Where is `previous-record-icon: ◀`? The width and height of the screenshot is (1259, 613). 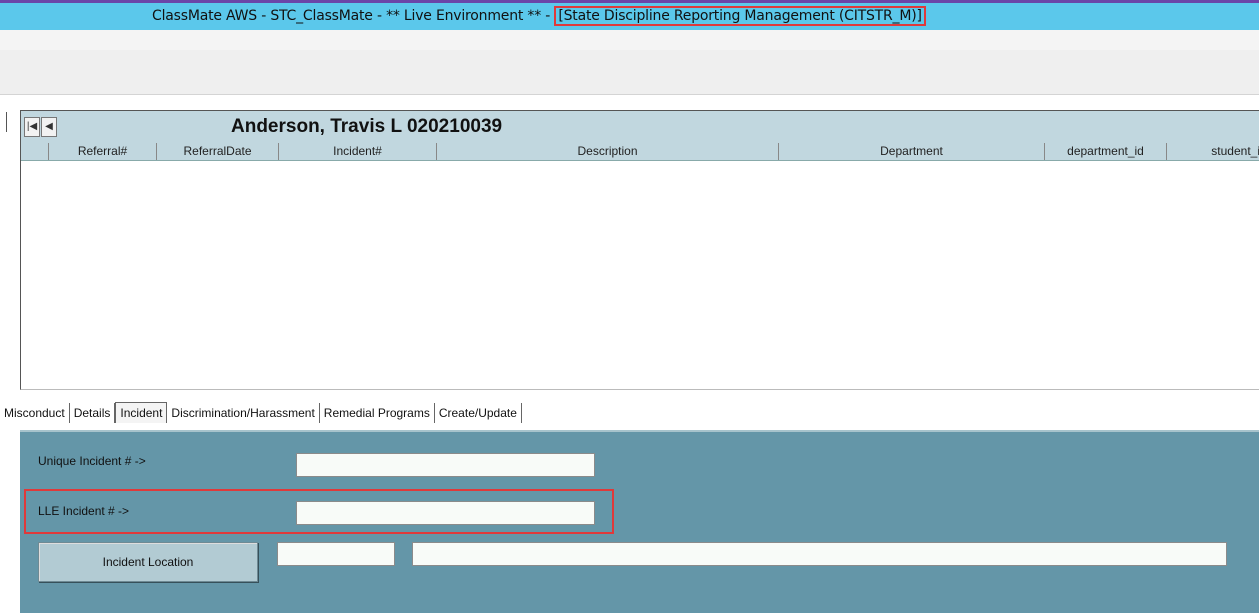 previous-record-icon: ◀ is located at coordinates (49, 127).